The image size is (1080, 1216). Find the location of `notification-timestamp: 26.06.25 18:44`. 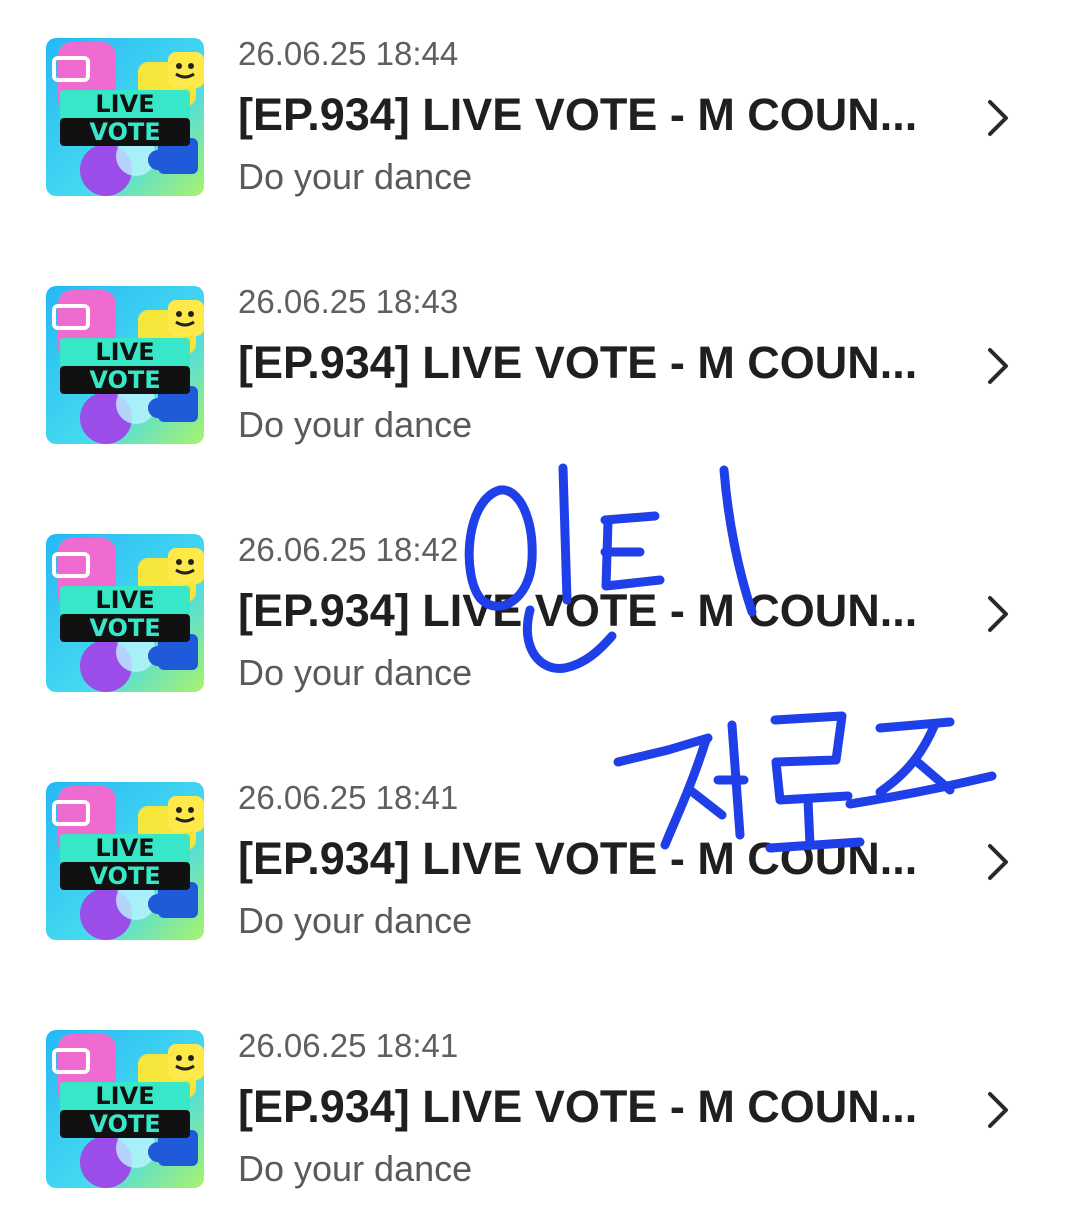

notification-timestamp: 26.06.25 18:44 is located at coordinates (348, 53).